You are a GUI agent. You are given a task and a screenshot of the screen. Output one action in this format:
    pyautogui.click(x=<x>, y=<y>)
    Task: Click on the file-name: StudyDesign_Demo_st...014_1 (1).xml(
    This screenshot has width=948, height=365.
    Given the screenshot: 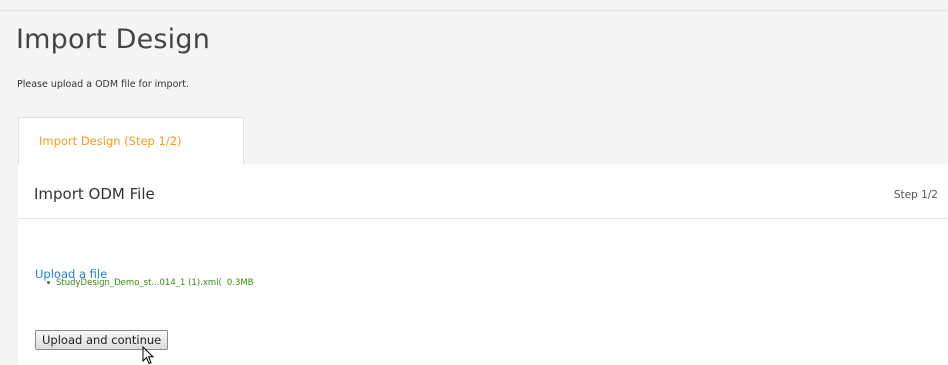 What is the action you would take?
    pyautogui.click(x=139, y=283)
    